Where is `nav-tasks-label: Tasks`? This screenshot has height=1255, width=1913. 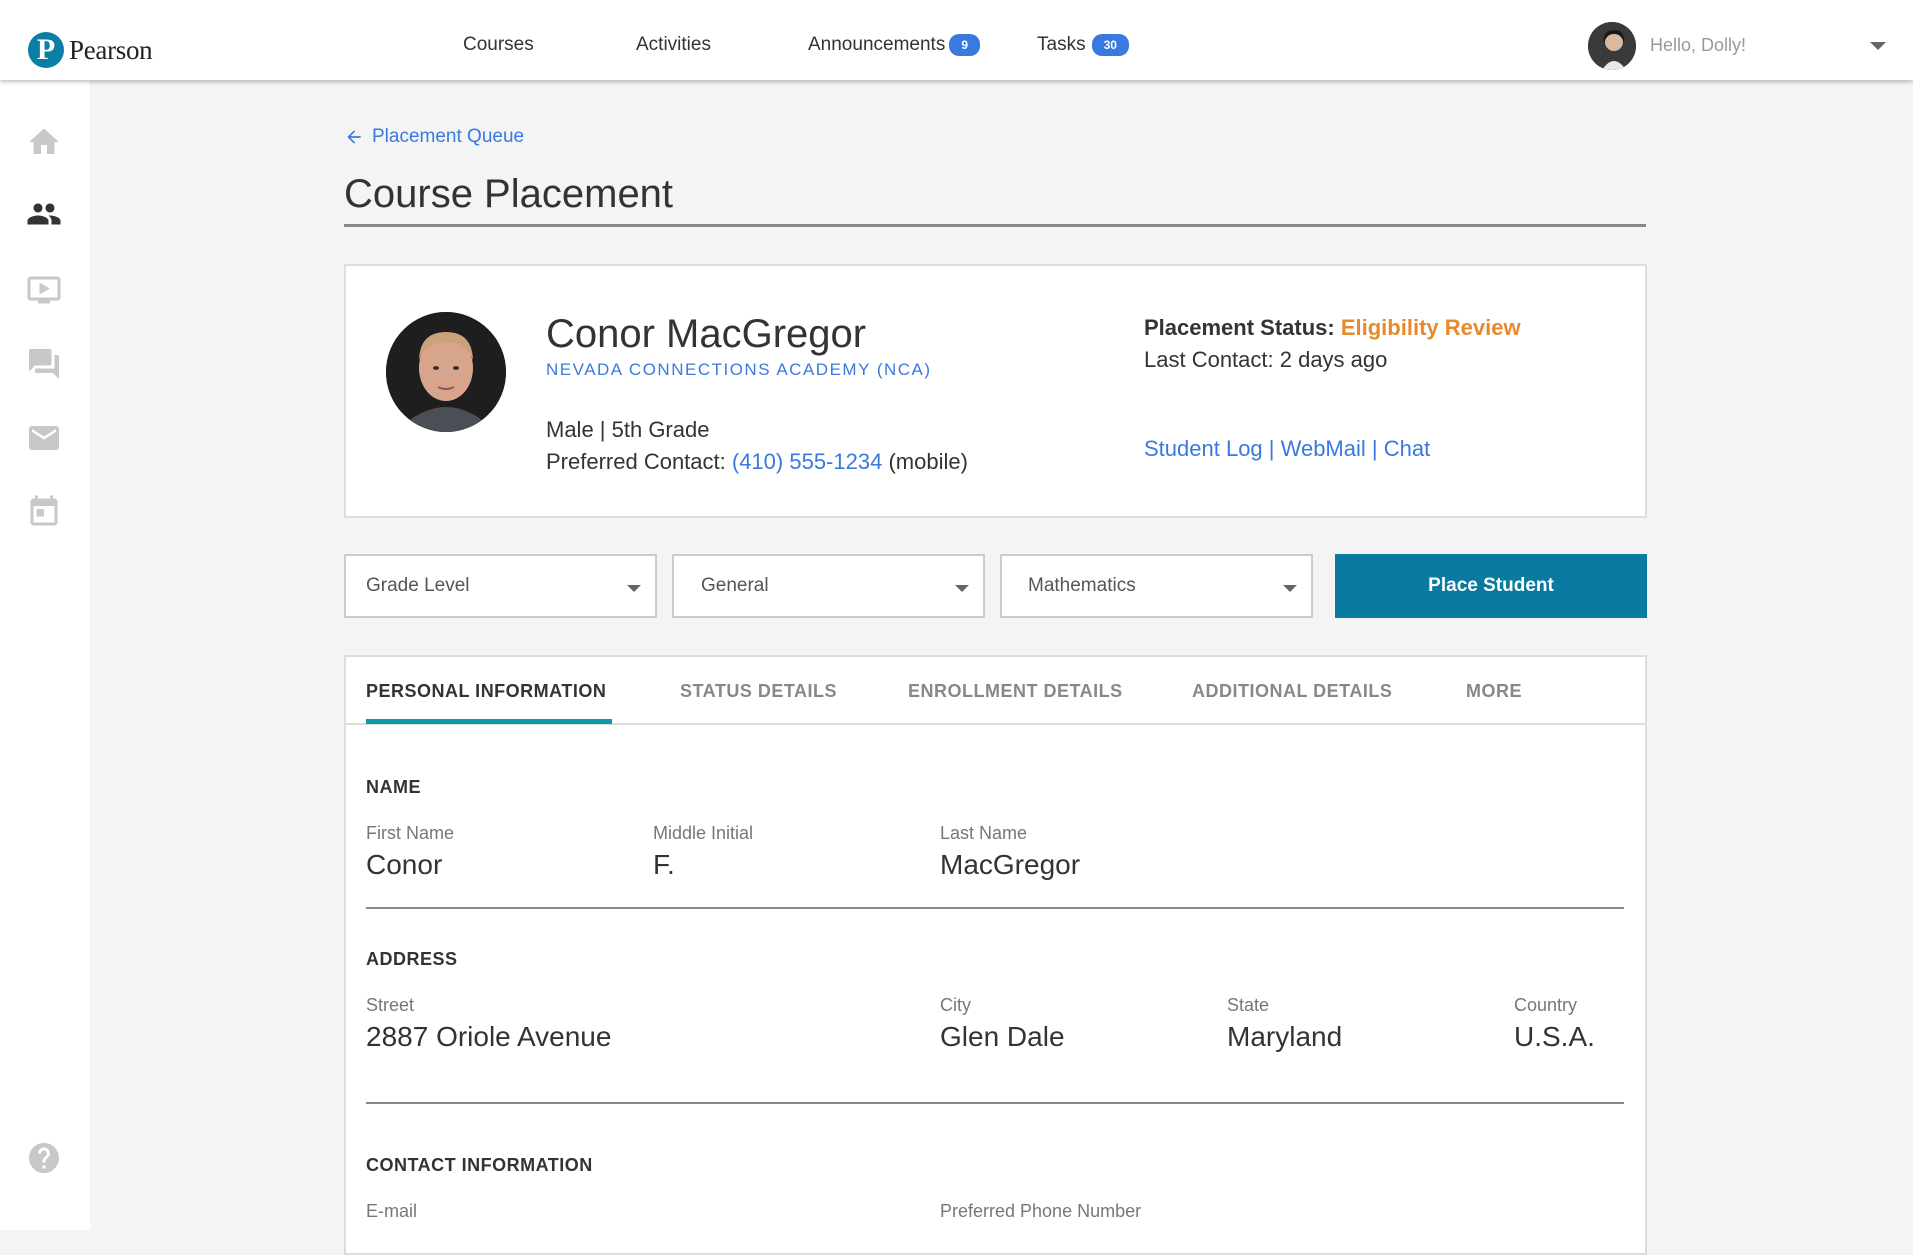
nav-tasks-label: Tasks is located at coordinates (1061, 44).